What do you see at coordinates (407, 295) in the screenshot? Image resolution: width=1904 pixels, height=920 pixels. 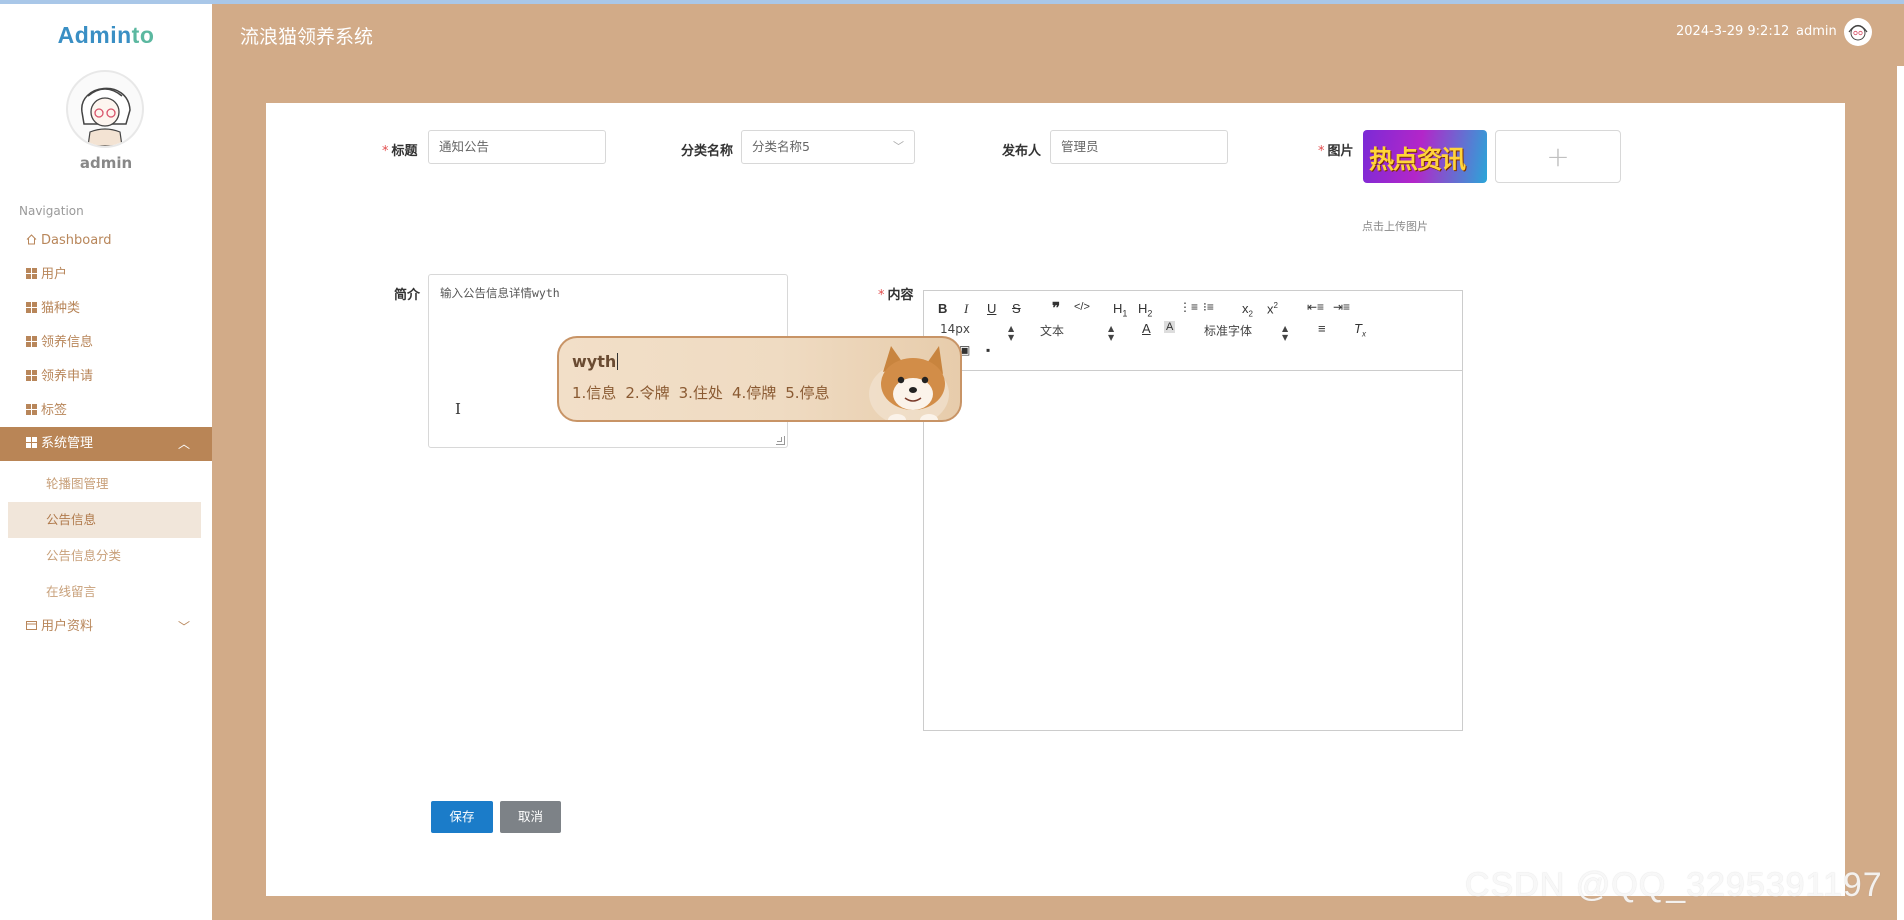 I see `intro-label: 简介` at bounding box center [407, 295].